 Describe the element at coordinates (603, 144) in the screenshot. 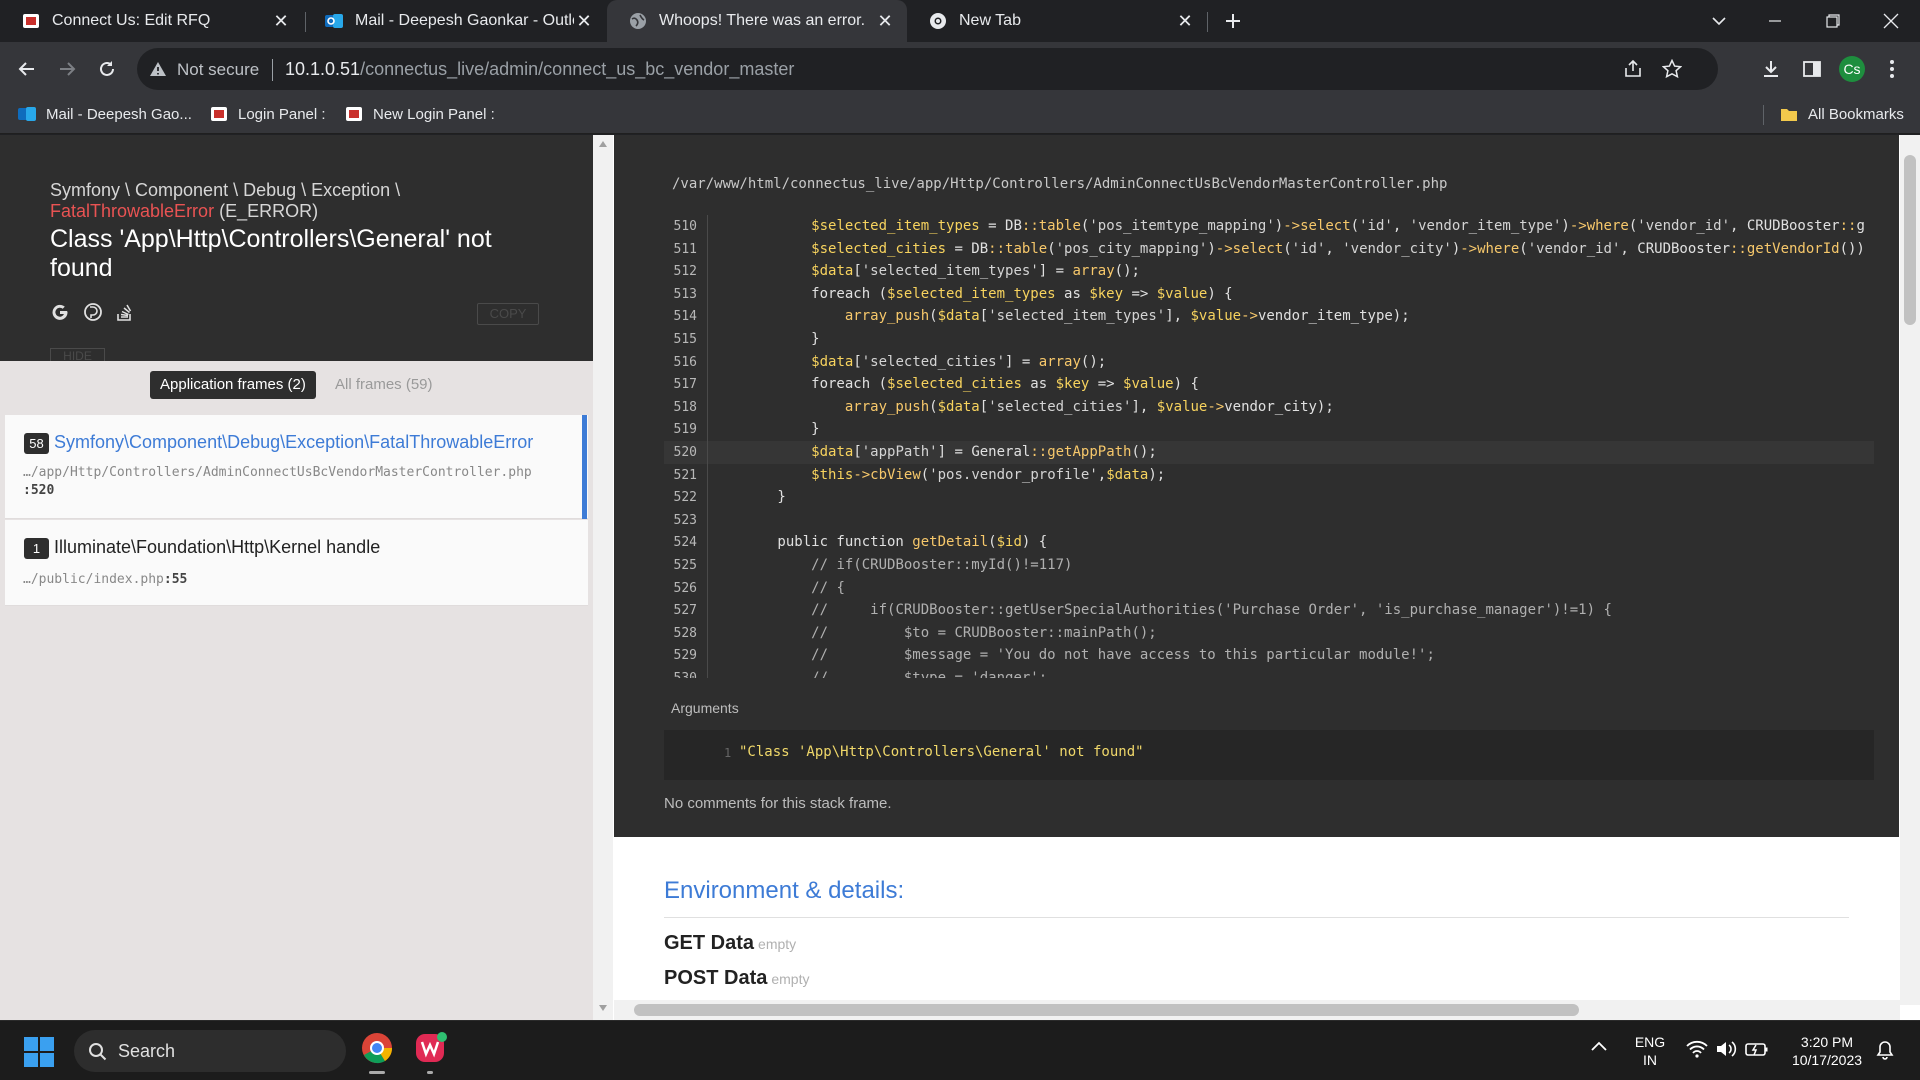

I see `scroll-up-icon` at that location.